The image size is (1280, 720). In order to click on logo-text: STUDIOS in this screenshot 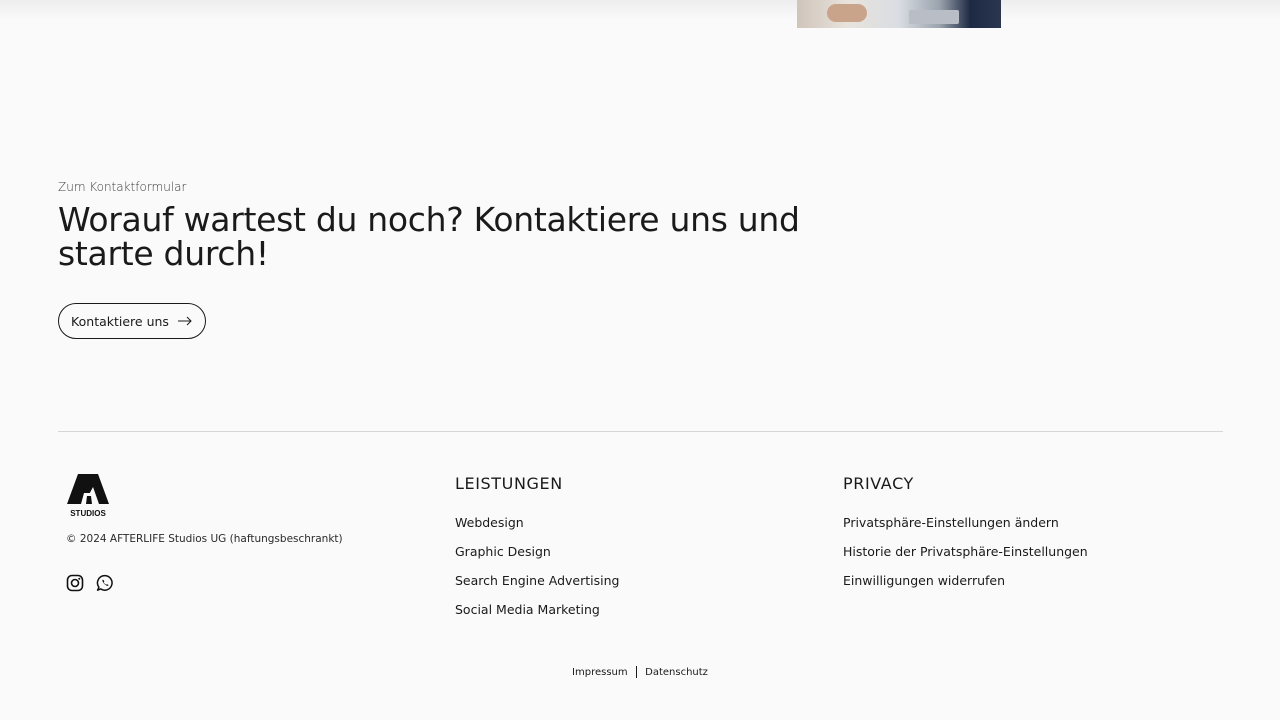, I will do `click(88, 513)`.